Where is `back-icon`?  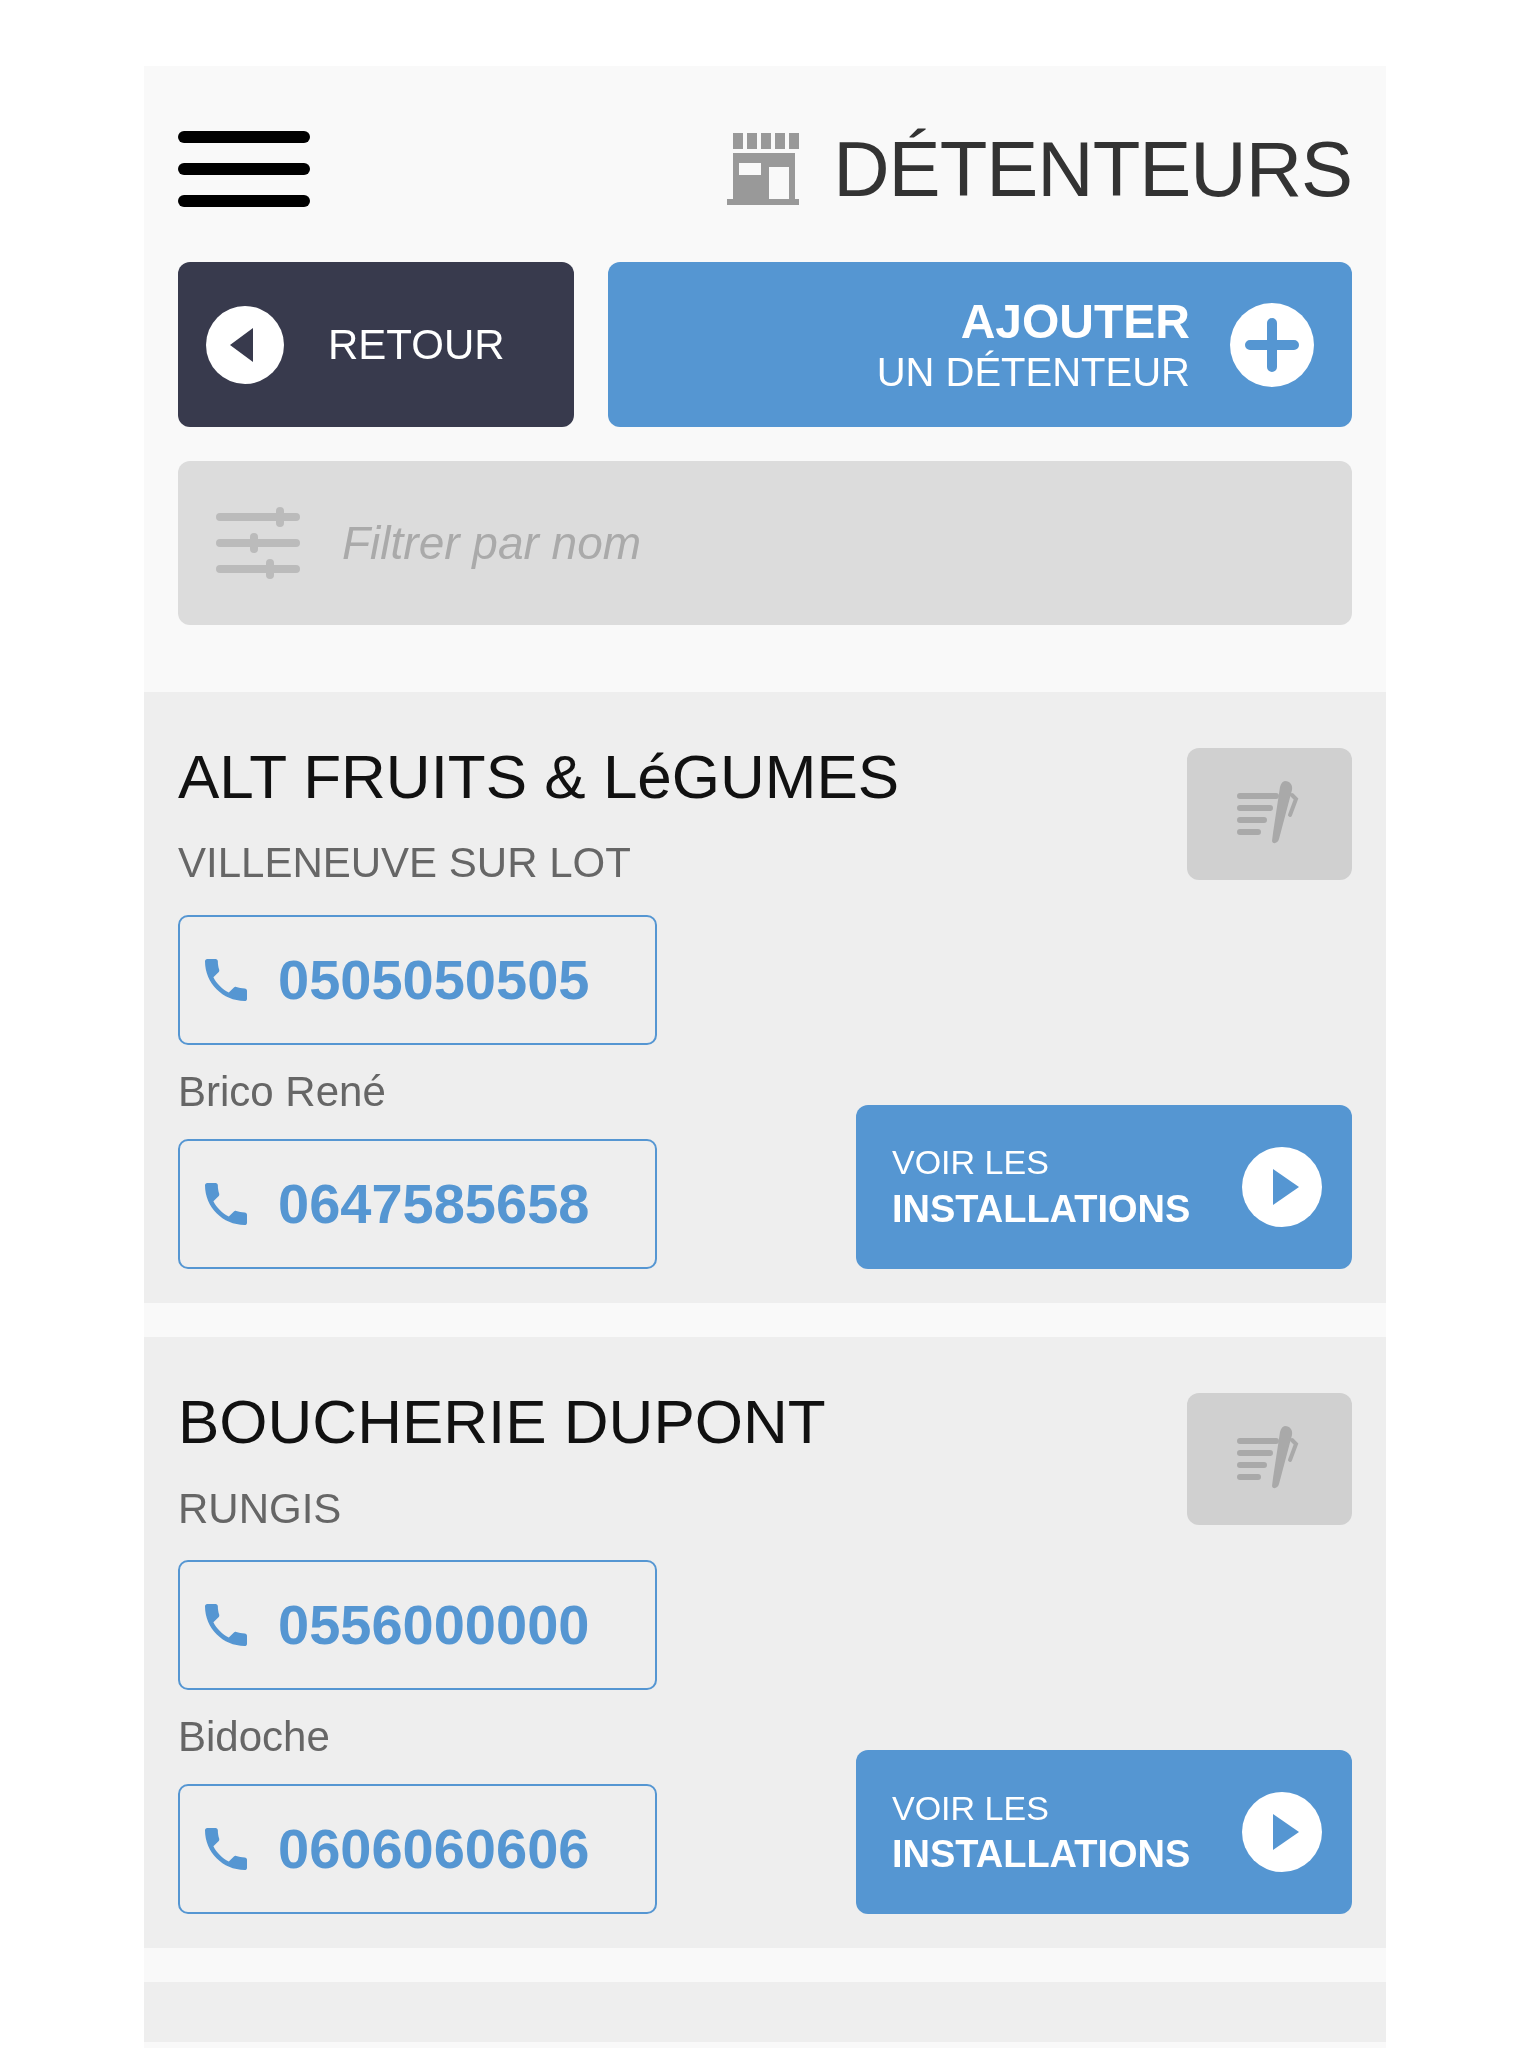
back-icon is located at coordinates (245, 344).